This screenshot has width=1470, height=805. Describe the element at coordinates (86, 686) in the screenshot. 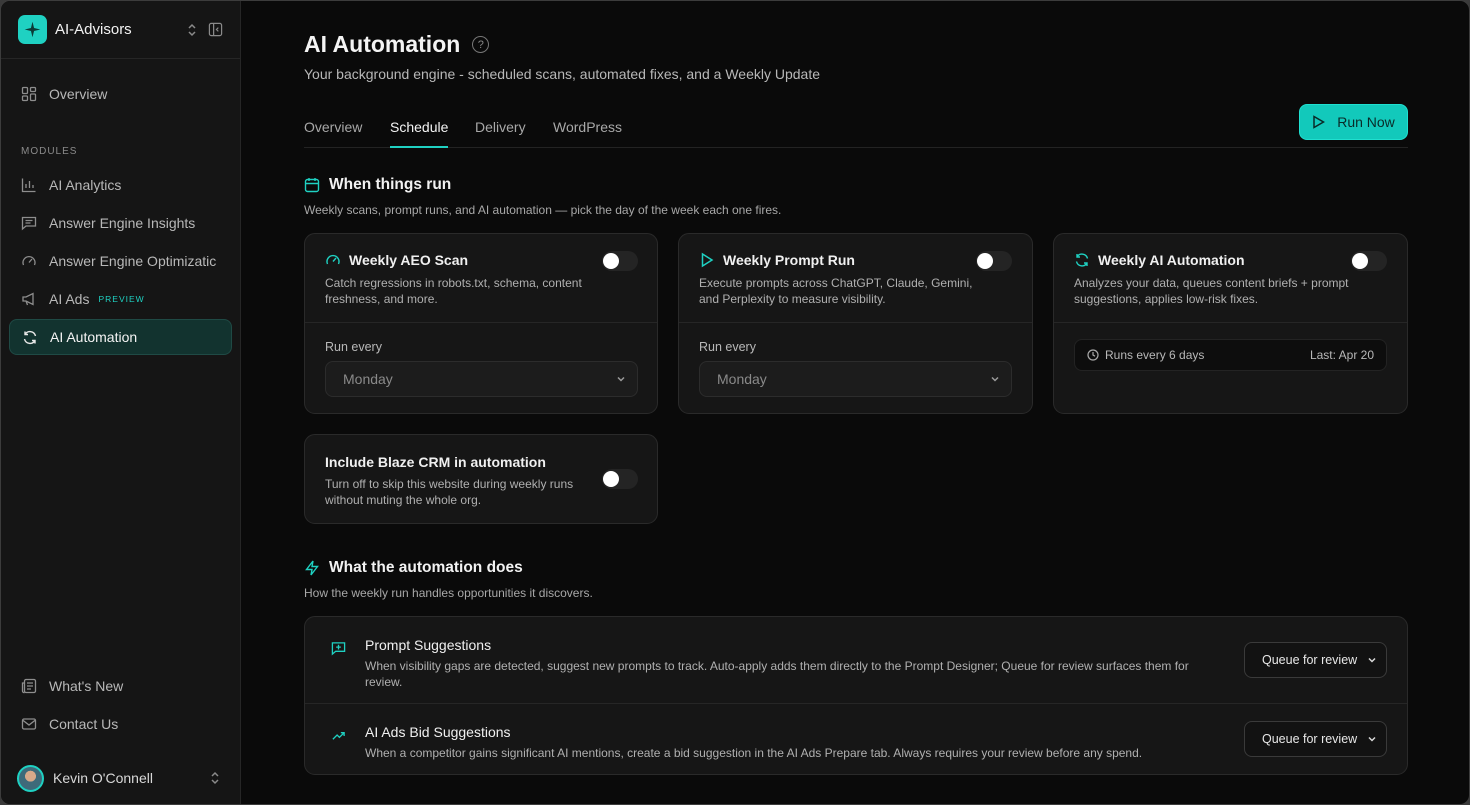

I see `sidebar-item-label: What's New` at that location.